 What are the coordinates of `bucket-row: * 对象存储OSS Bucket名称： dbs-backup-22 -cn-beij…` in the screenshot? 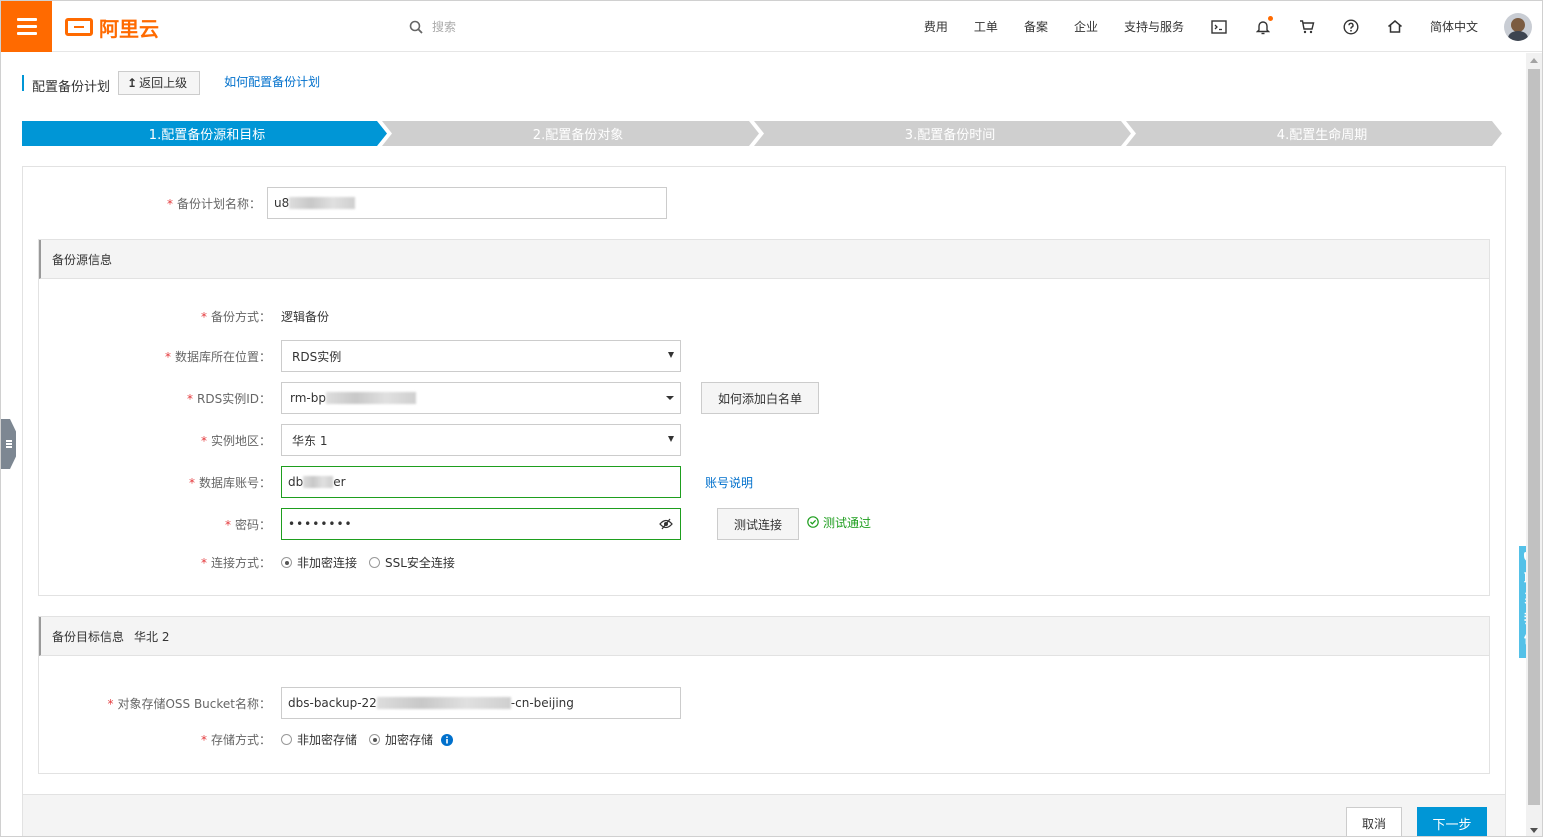 It's located at (360, 703).